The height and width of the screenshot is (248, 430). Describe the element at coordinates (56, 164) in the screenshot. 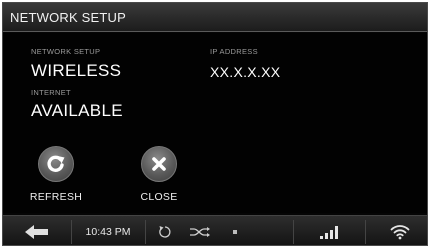

I see `refresh-icon` at that location.